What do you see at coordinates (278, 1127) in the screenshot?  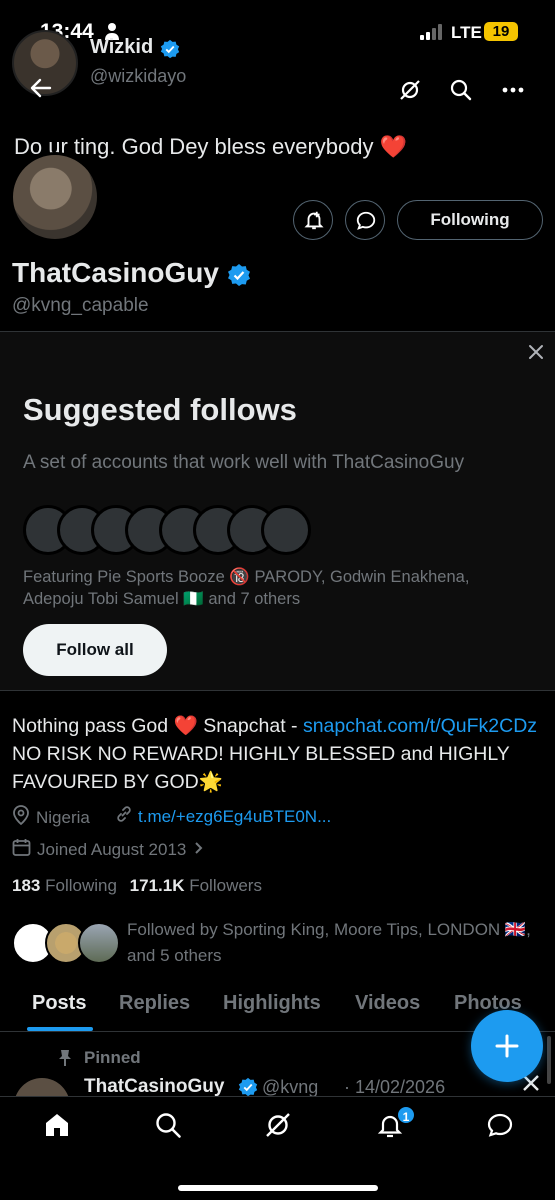 I see `nav-grok-icon` at bounding box center [278, 1127].